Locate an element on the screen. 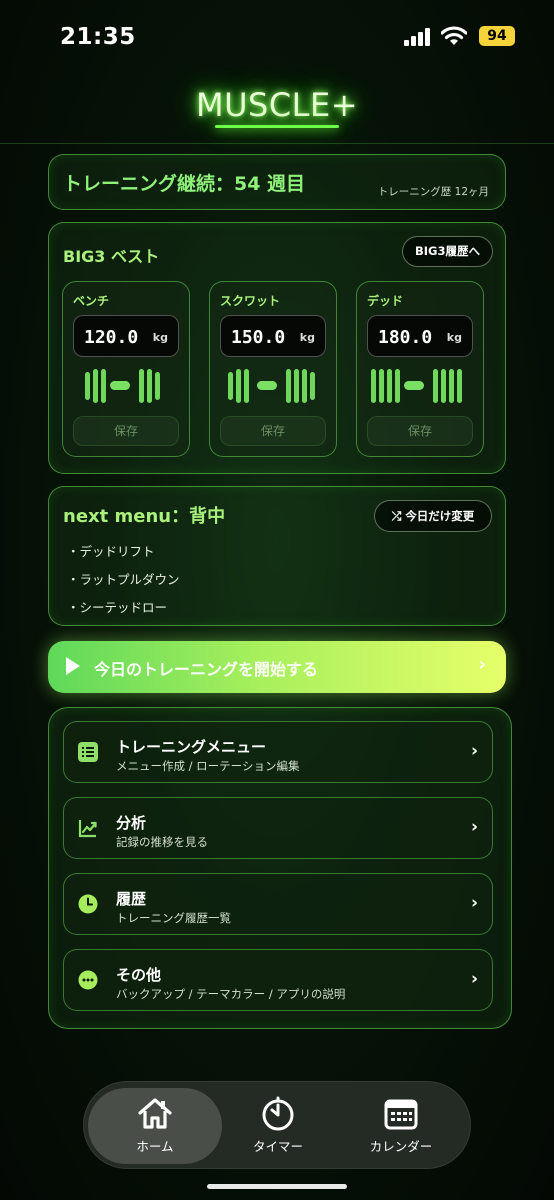 The width and height of the screenshot is (554, 1200). tab-timer: タイマー is located at coordinates (278, 1126).